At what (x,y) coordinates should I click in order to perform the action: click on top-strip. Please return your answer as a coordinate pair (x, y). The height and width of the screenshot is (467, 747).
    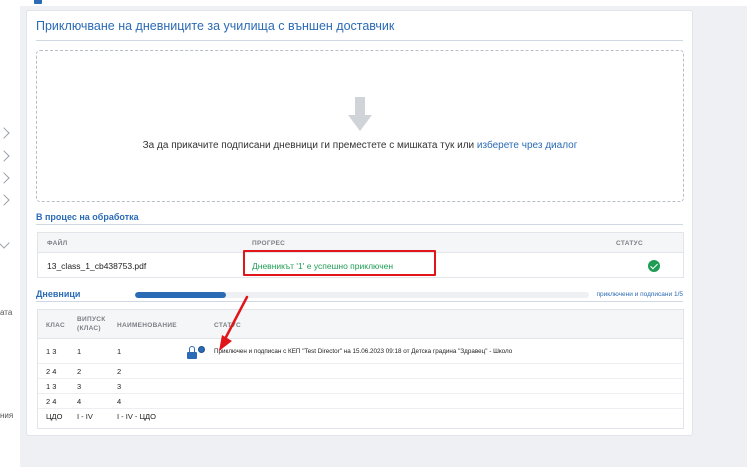
    Looking at the image, I should click on (383, 3).